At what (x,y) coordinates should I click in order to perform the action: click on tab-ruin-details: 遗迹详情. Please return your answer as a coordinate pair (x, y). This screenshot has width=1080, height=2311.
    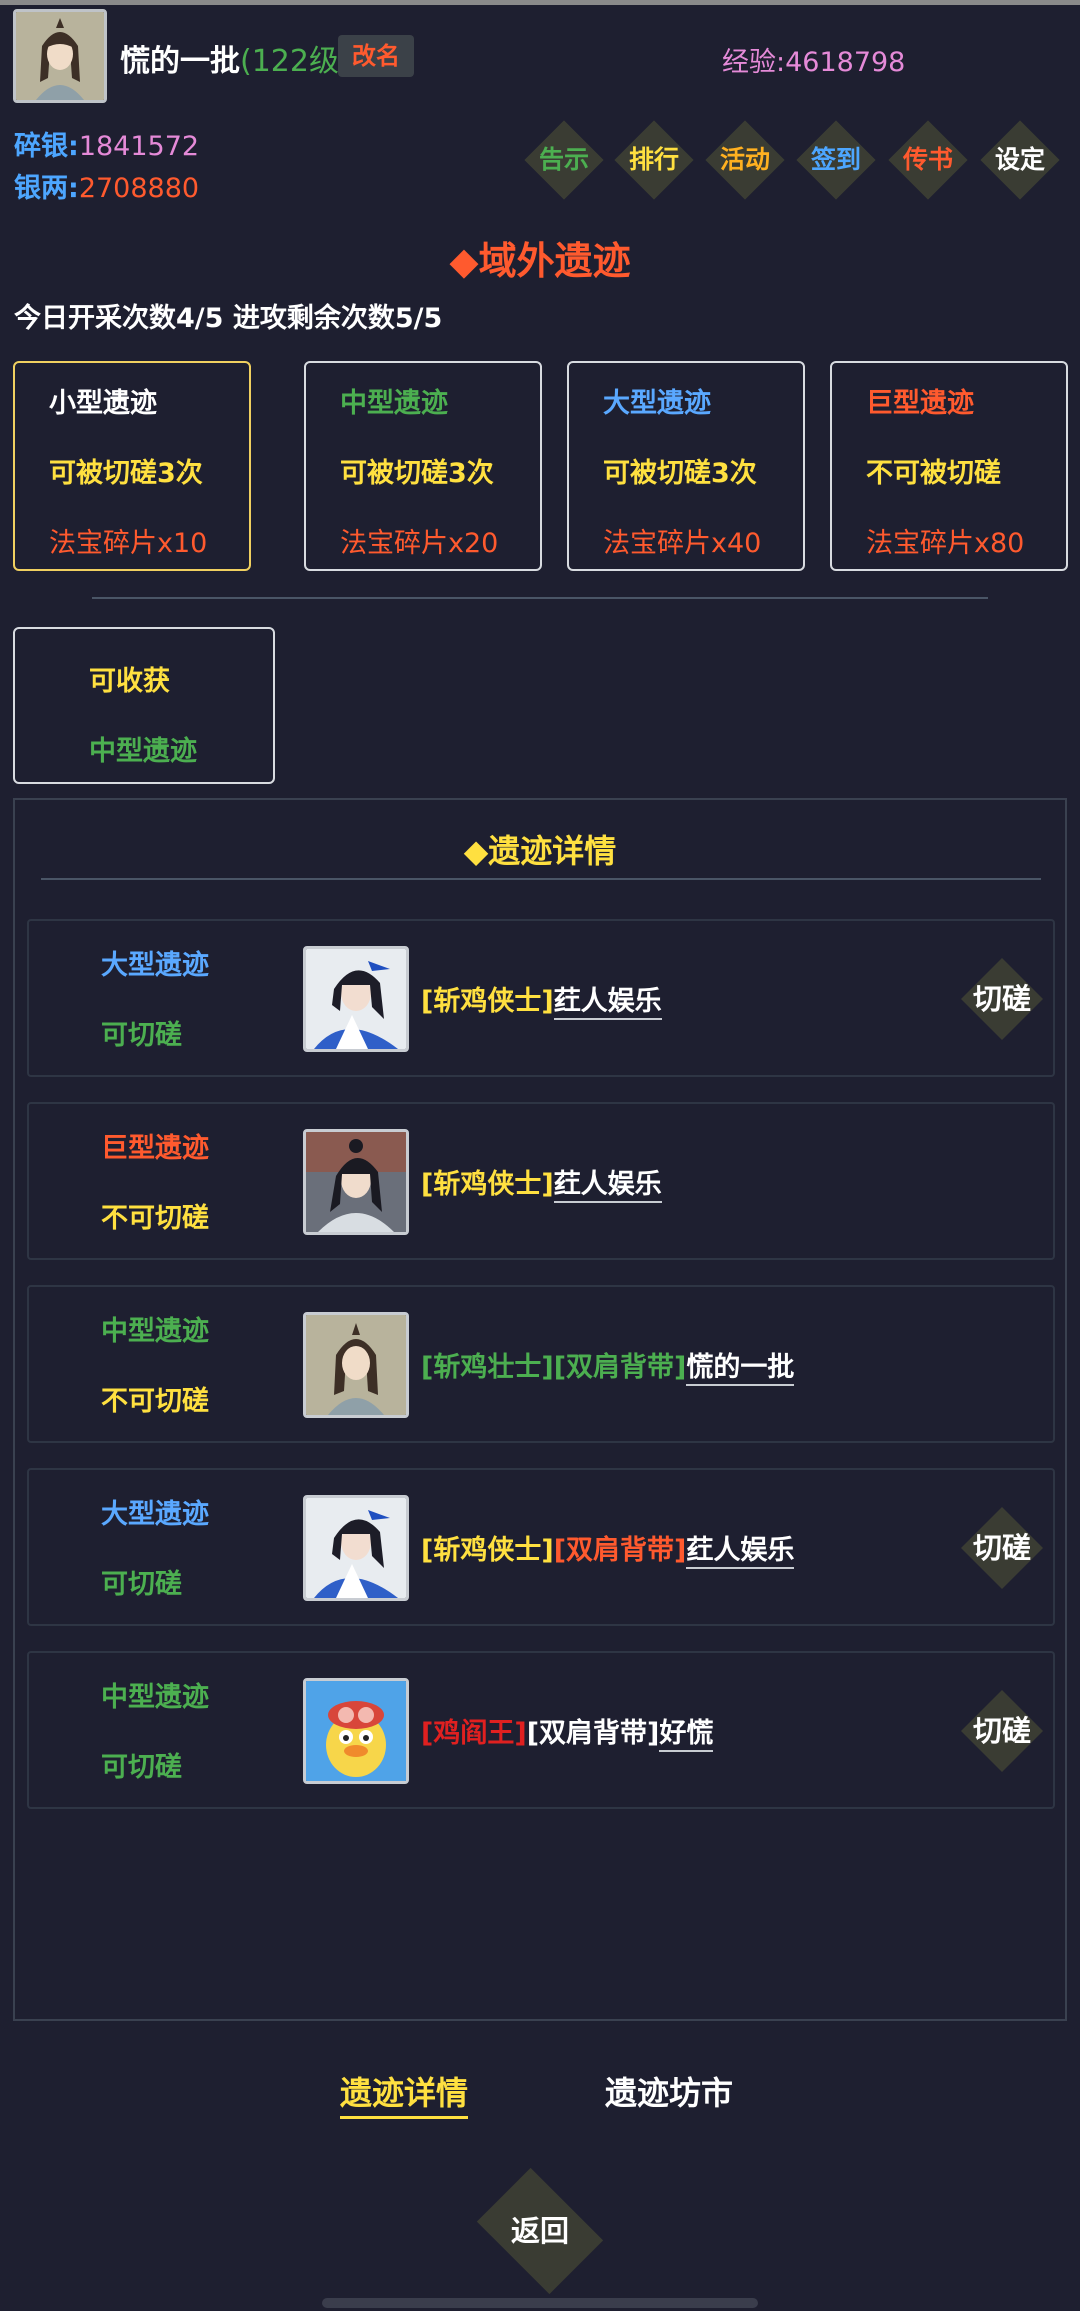
    Looking at the image, I should click on (404, 2093).